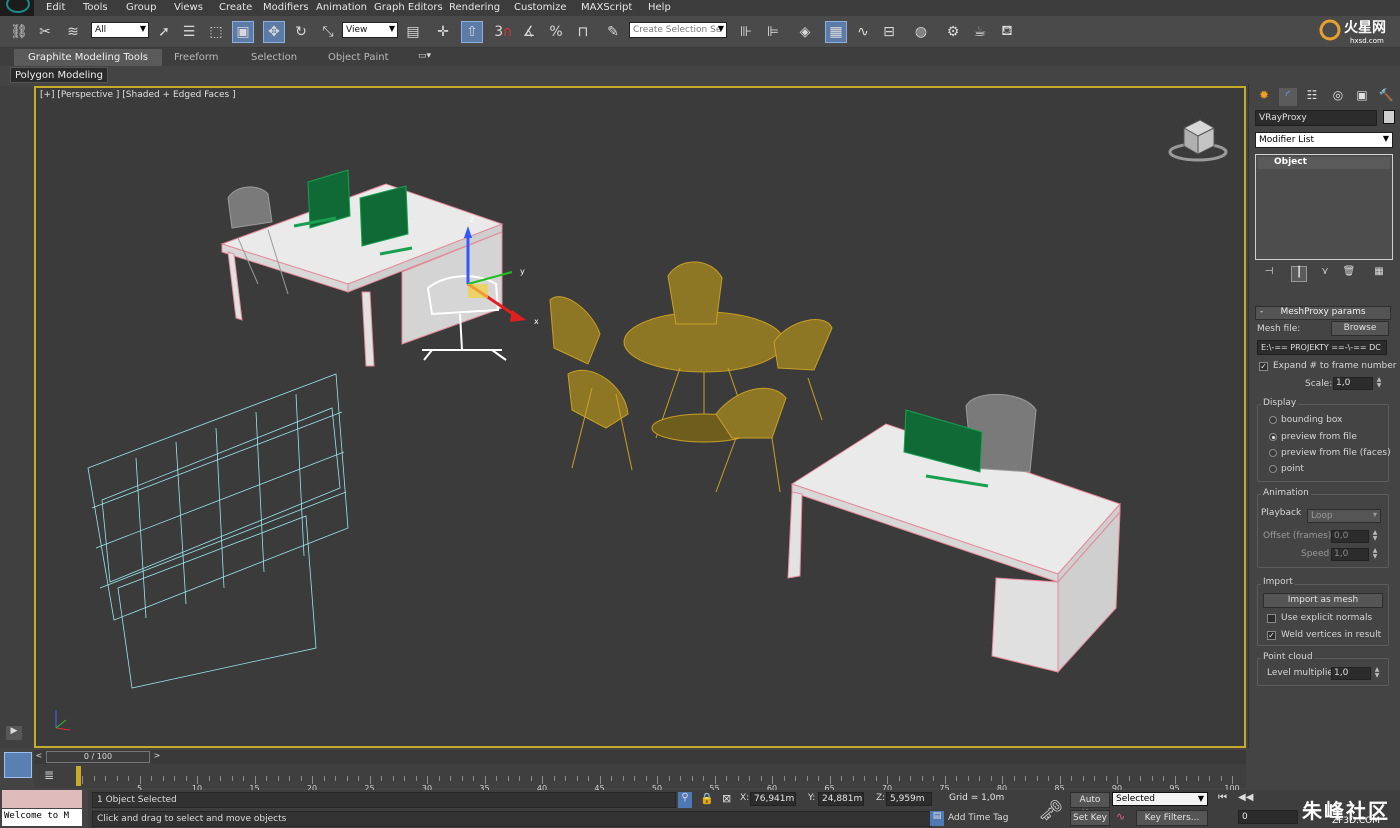  I want to click on menu-maxscript: MAXScript, so click(606, 7).